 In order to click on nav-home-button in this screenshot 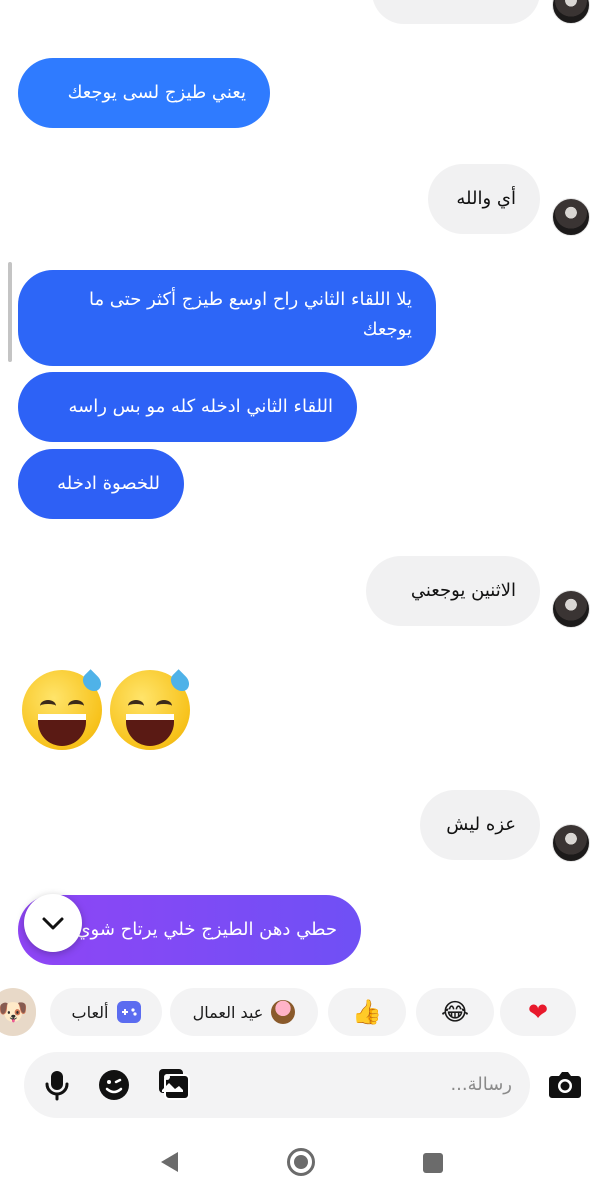, I will do `click(301, 1162)`.